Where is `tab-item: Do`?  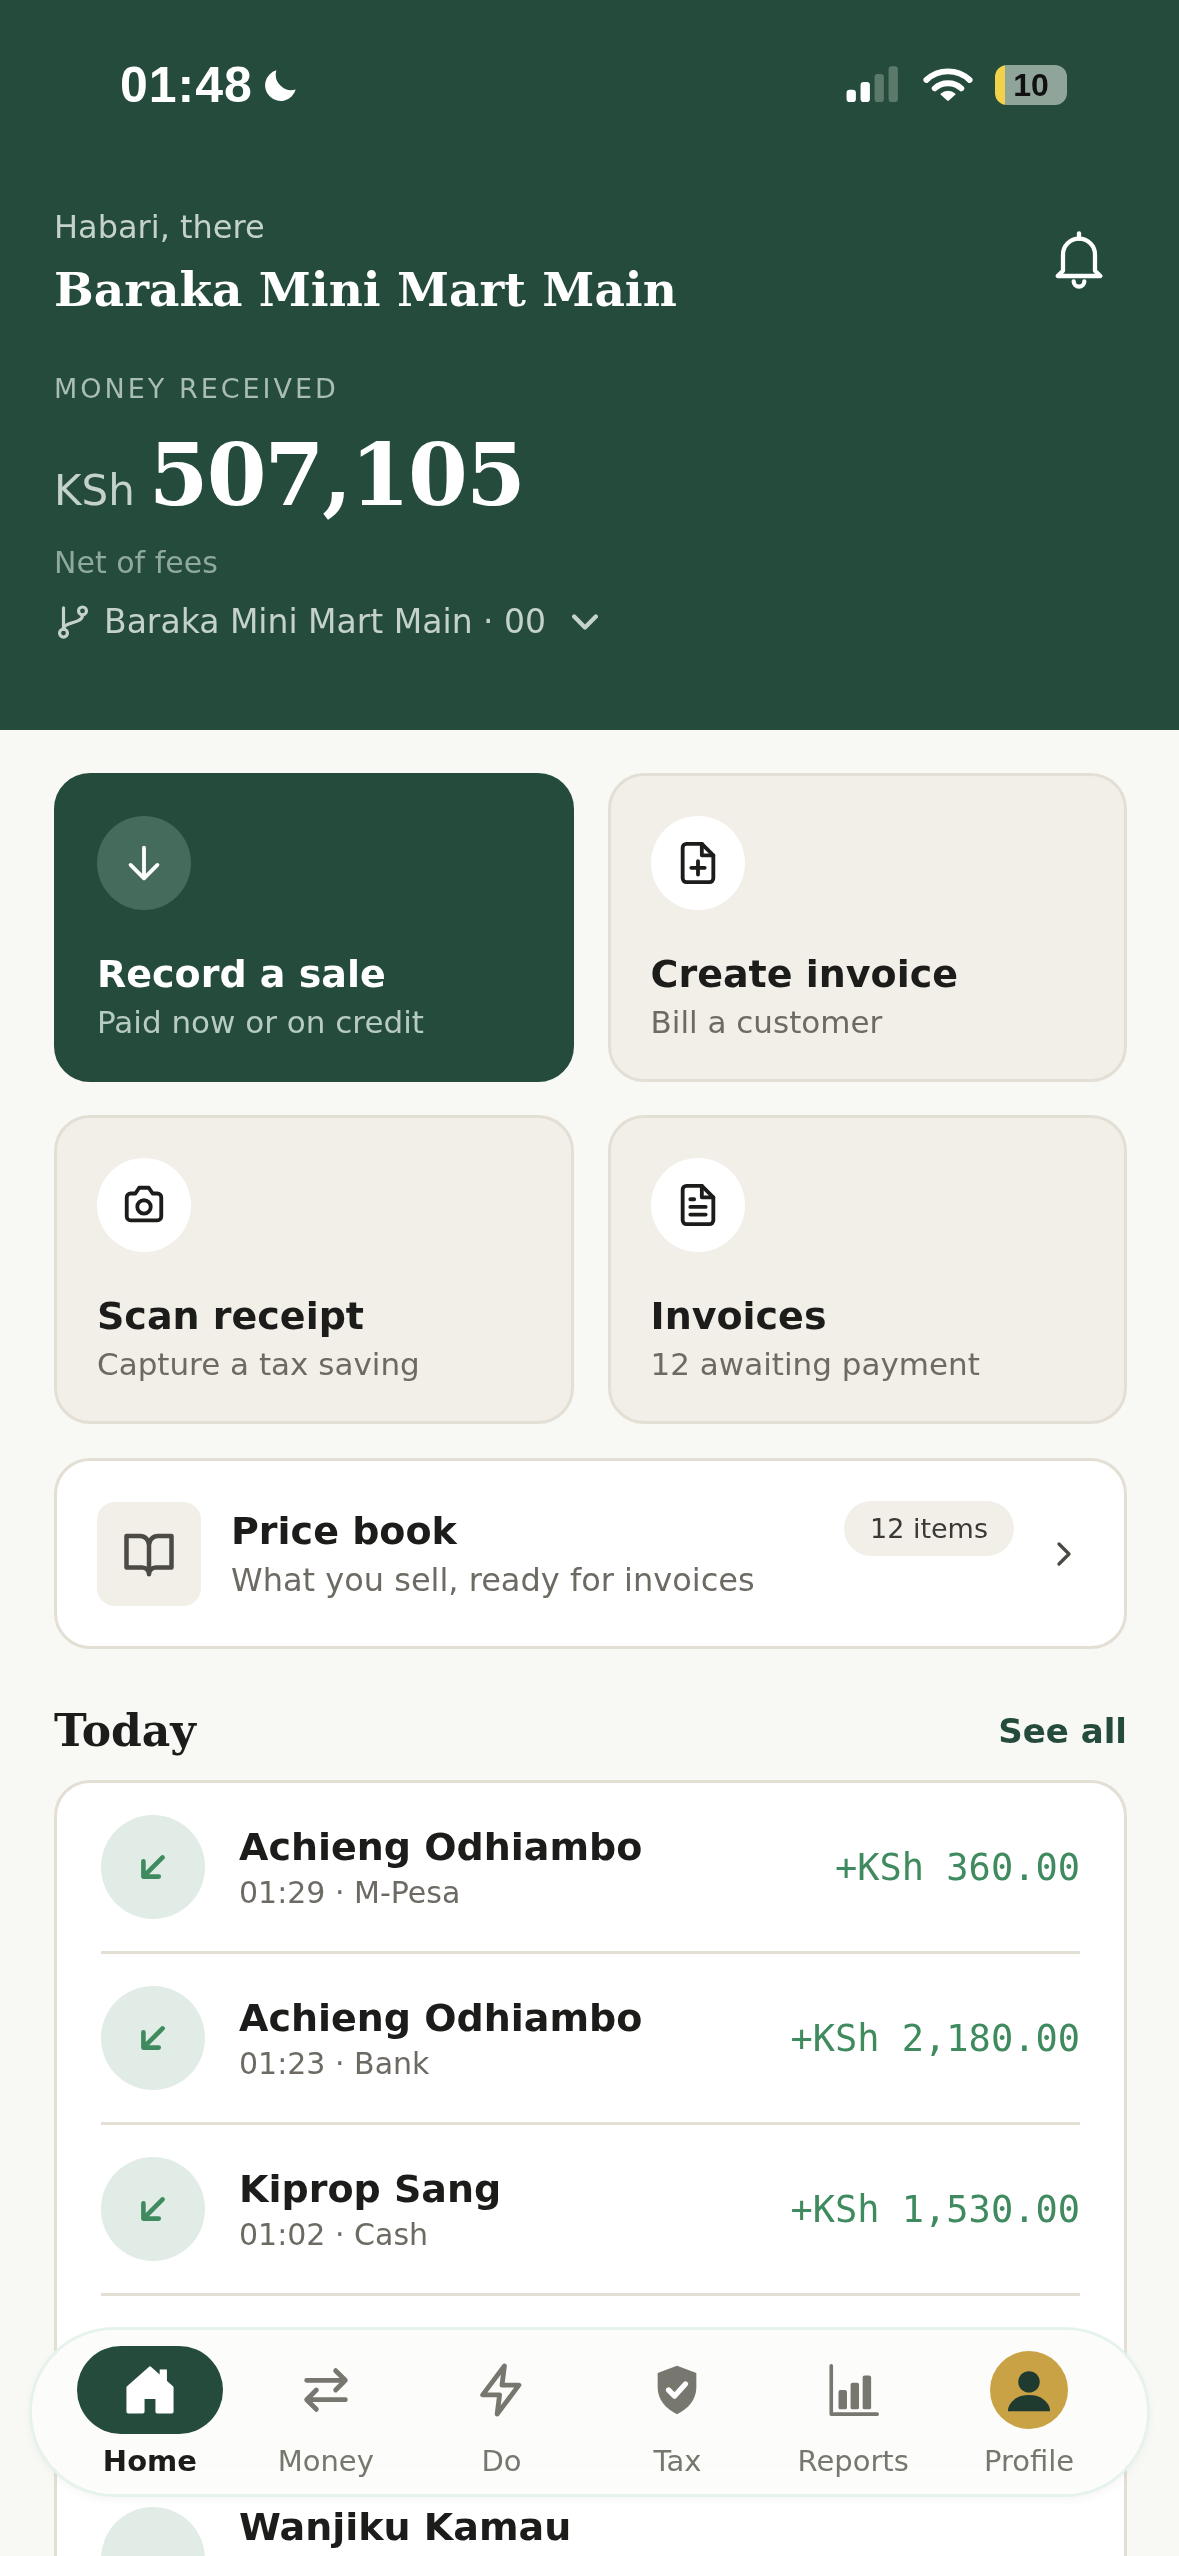
tab-item: Do is located at coordinates (501, 2412).